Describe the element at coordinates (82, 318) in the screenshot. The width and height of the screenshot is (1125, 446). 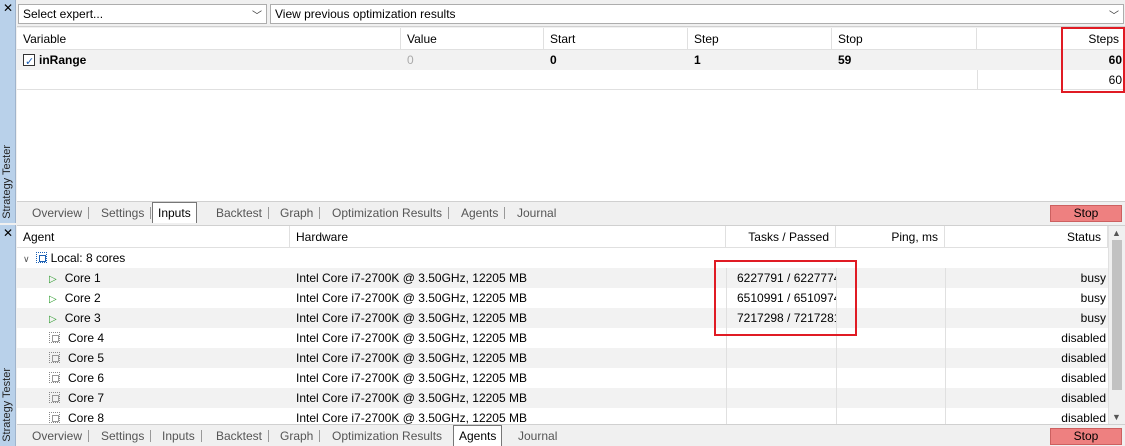
I see `agent-name: Core 3` at that location.